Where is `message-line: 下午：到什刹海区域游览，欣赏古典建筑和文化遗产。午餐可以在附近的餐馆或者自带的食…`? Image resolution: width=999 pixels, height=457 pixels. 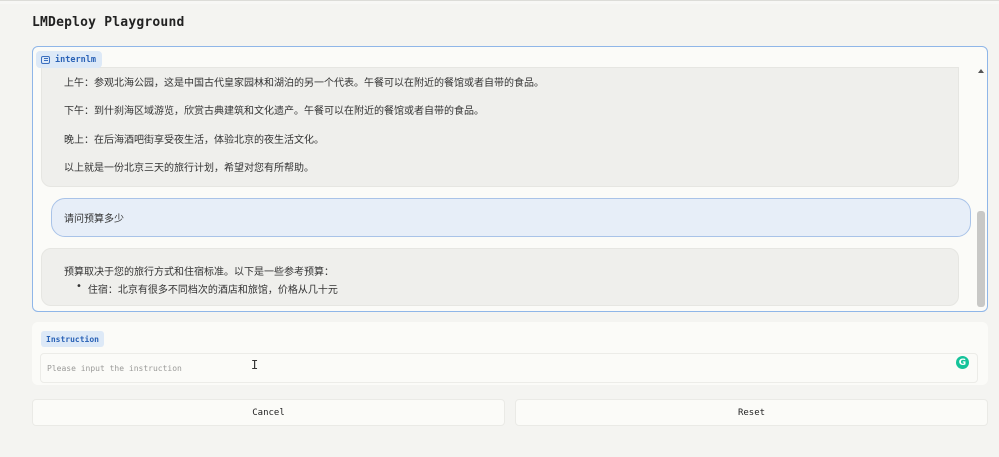 message-line: 下午：到什刹海区域游览，欣赏古典建筑和文化遗产。午餐可以在附近的餐馆或者自带的食… is located at coordinates (274, 111).